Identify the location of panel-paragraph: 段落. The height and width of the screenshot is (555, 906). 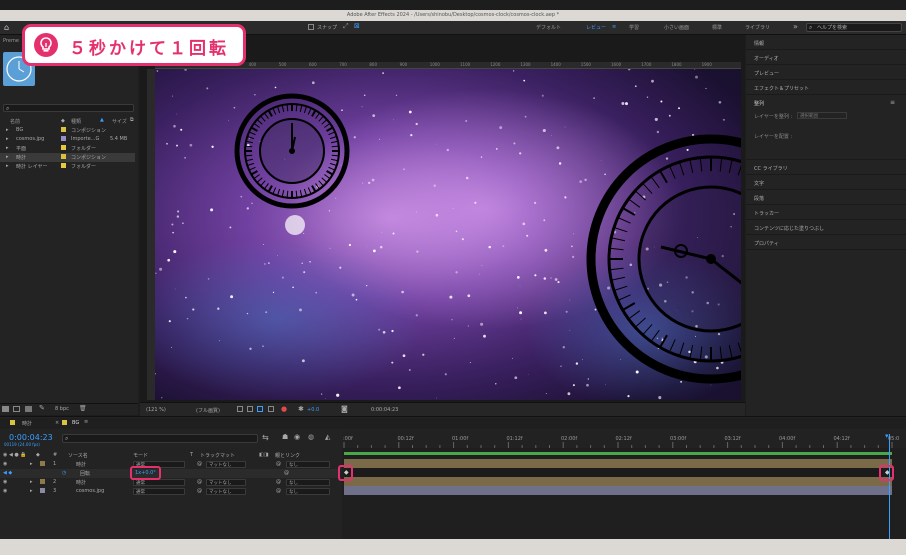
(826, 197).